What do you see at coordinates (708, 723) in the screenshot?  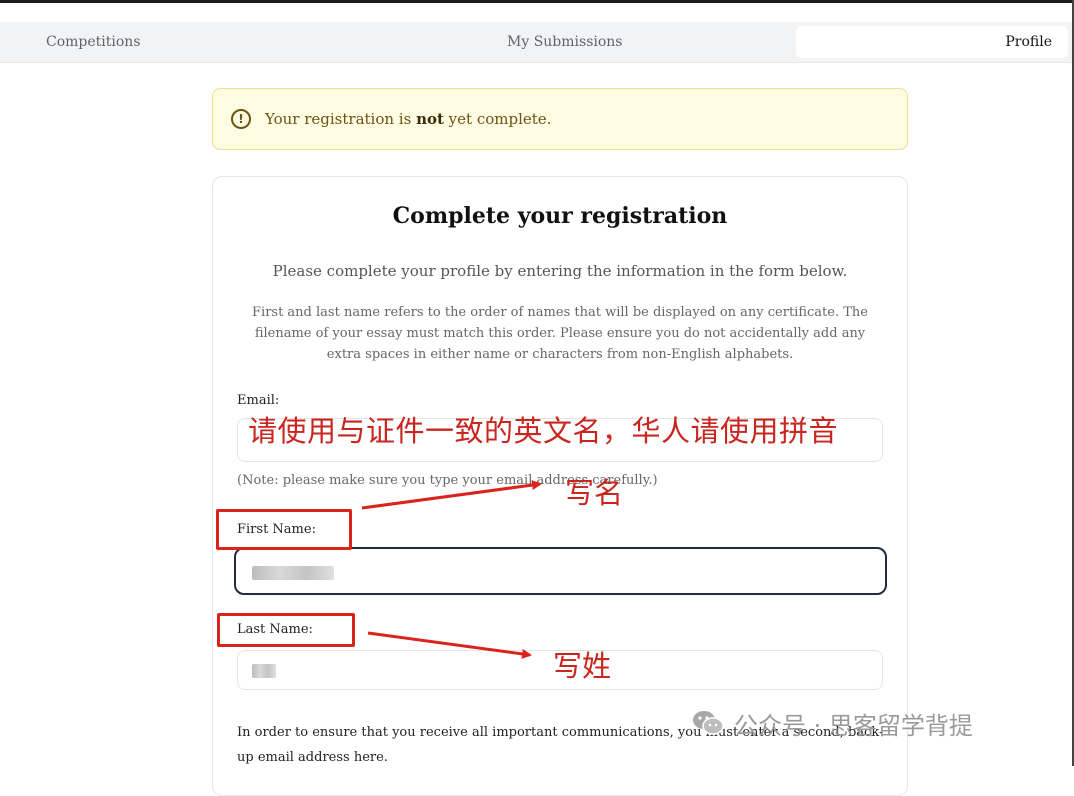 I see `wechat-icon` at bounding box center [708, 723].